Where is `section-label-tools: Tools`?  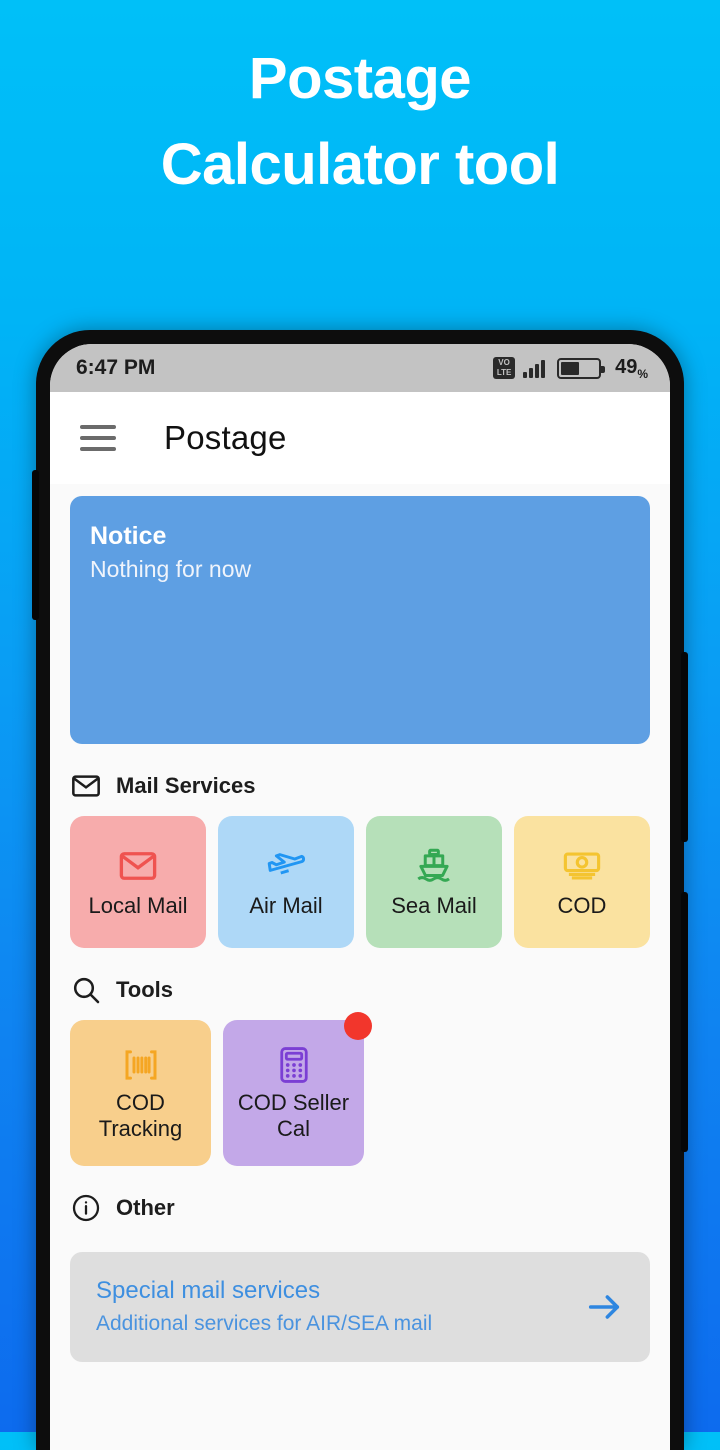 section-label-tools: Tools is located at coordinates (145, 989).